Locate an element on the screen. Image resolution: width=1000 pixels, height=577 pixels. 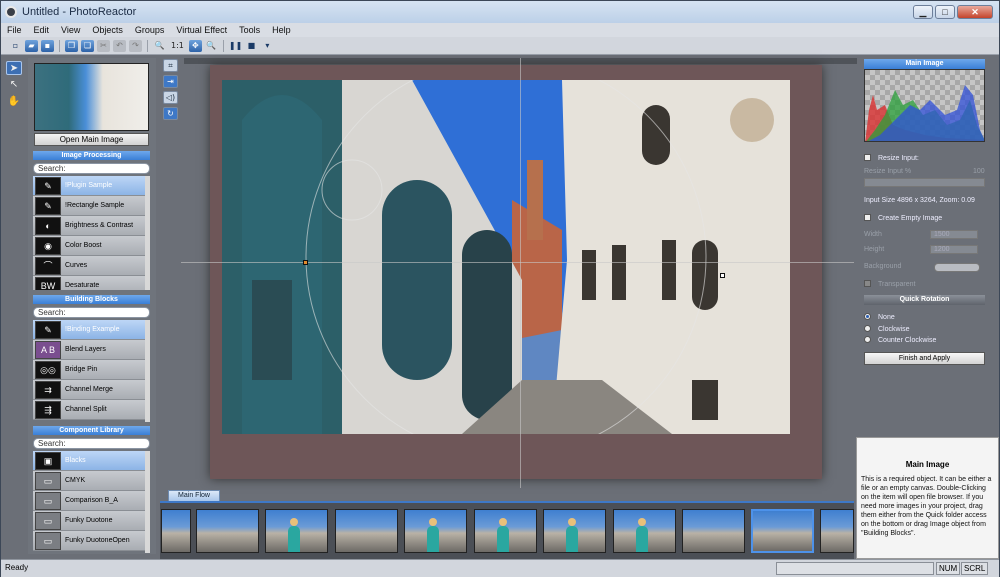
height-field: 1200 is located at coordinates (954, 249).